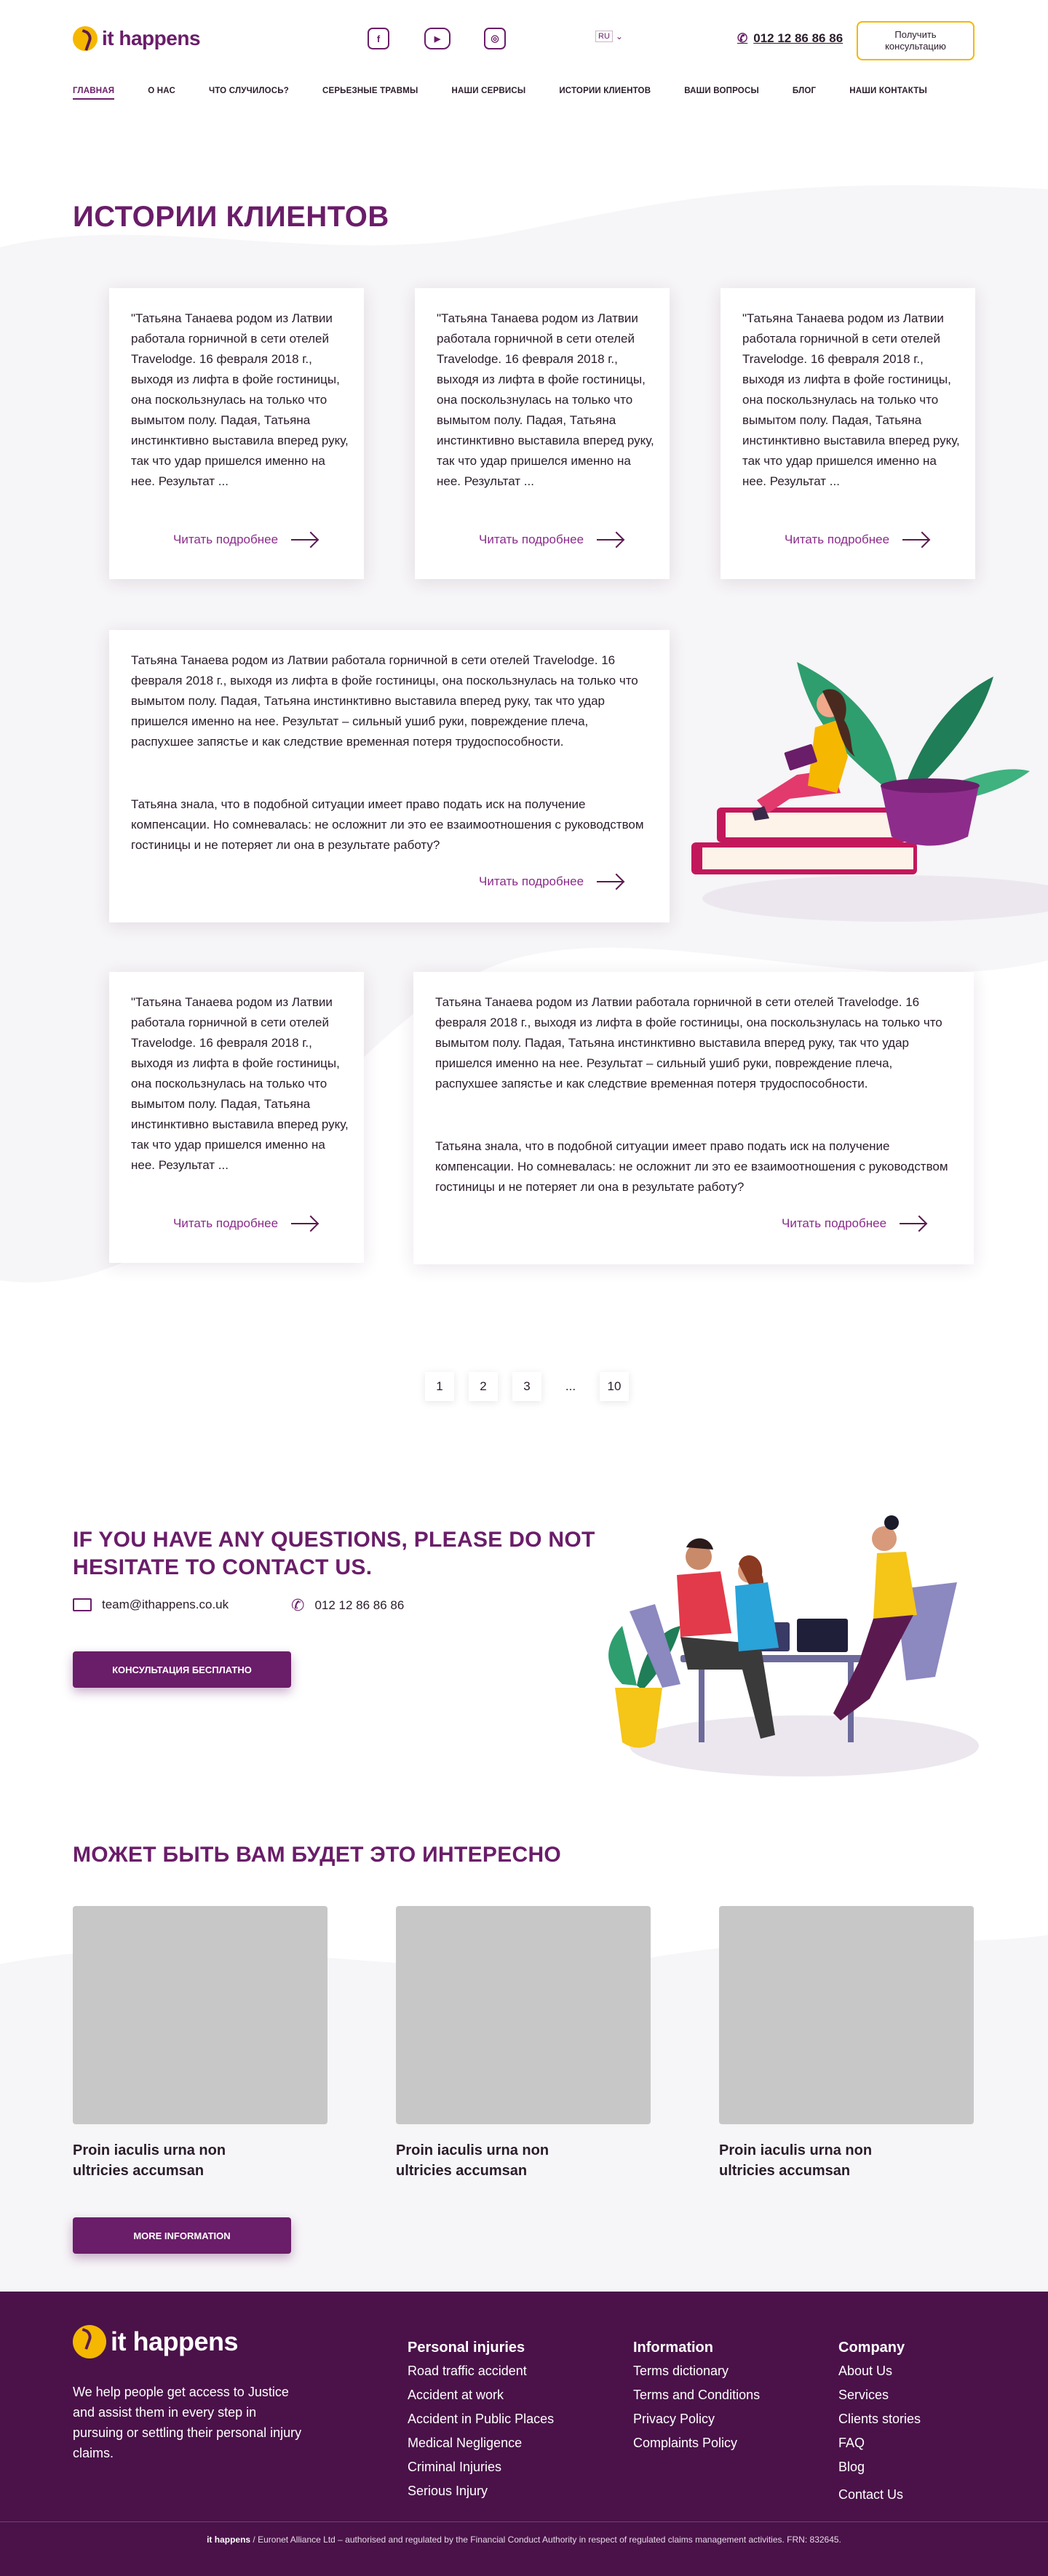 Image resolution: width=1048 pixels, height=2576 pixels. I want to click on footer-link: About Us, so click(879, 2371).